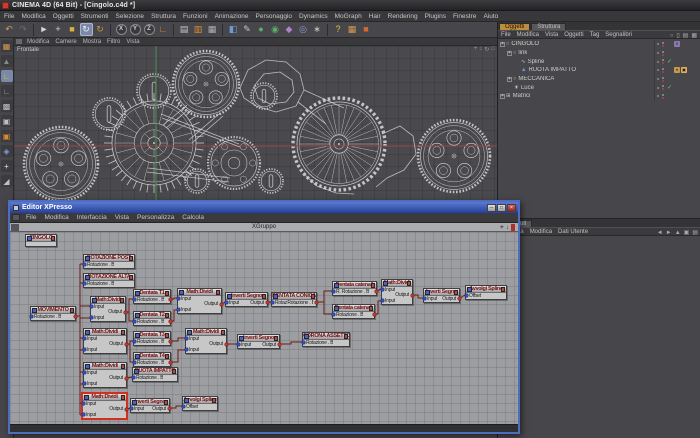 The height and width of the screenshot is (438, 700). Describe the element at coordinates (108, 280) in the screenshot. I see `xpresso-node-rotazione-alta-2: ROTAZIONE ALTA Rotazione . B` at that location.